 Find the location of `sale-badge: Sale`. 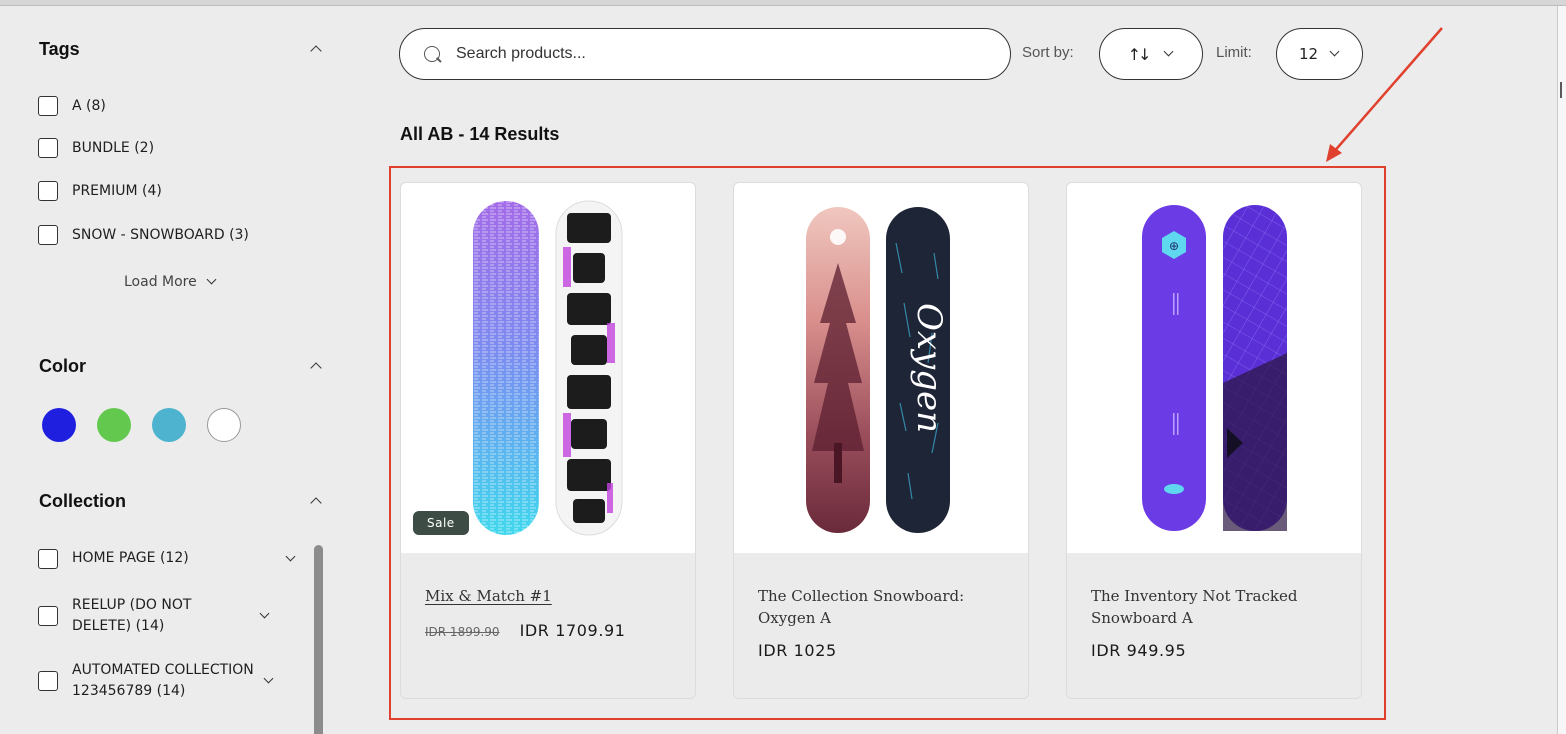

sale-badge: Sale is located at coordinates (441, 523).